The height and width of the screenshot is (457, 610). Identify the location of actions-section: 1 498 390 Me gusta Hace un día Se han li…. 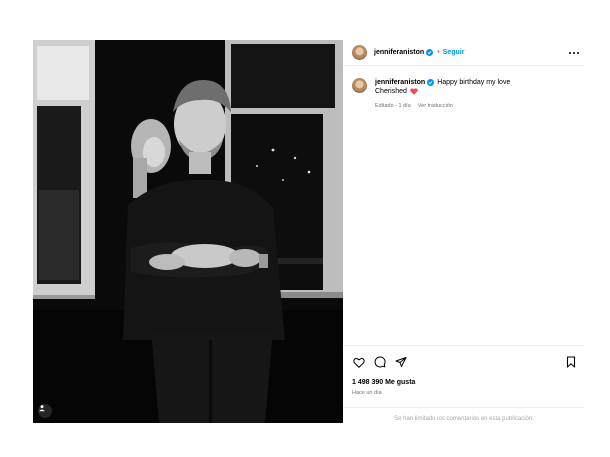
(464, 383).